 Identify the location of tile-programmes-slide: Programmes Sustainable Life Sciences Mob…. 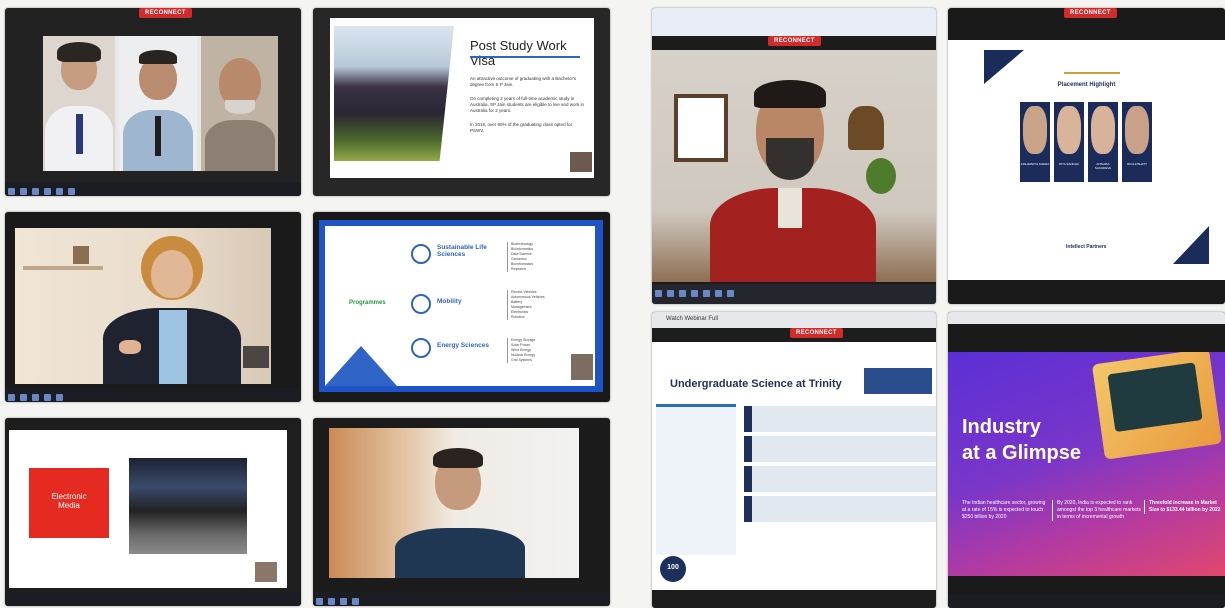
(461, 307).